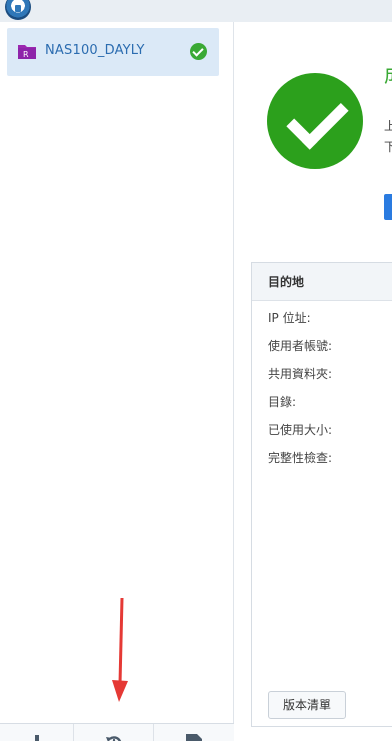 The image size is (392, 741). What do you see at coordinates (113, 738) in the screenshot?
I see `history-icon` at bounding box center [113, 738].